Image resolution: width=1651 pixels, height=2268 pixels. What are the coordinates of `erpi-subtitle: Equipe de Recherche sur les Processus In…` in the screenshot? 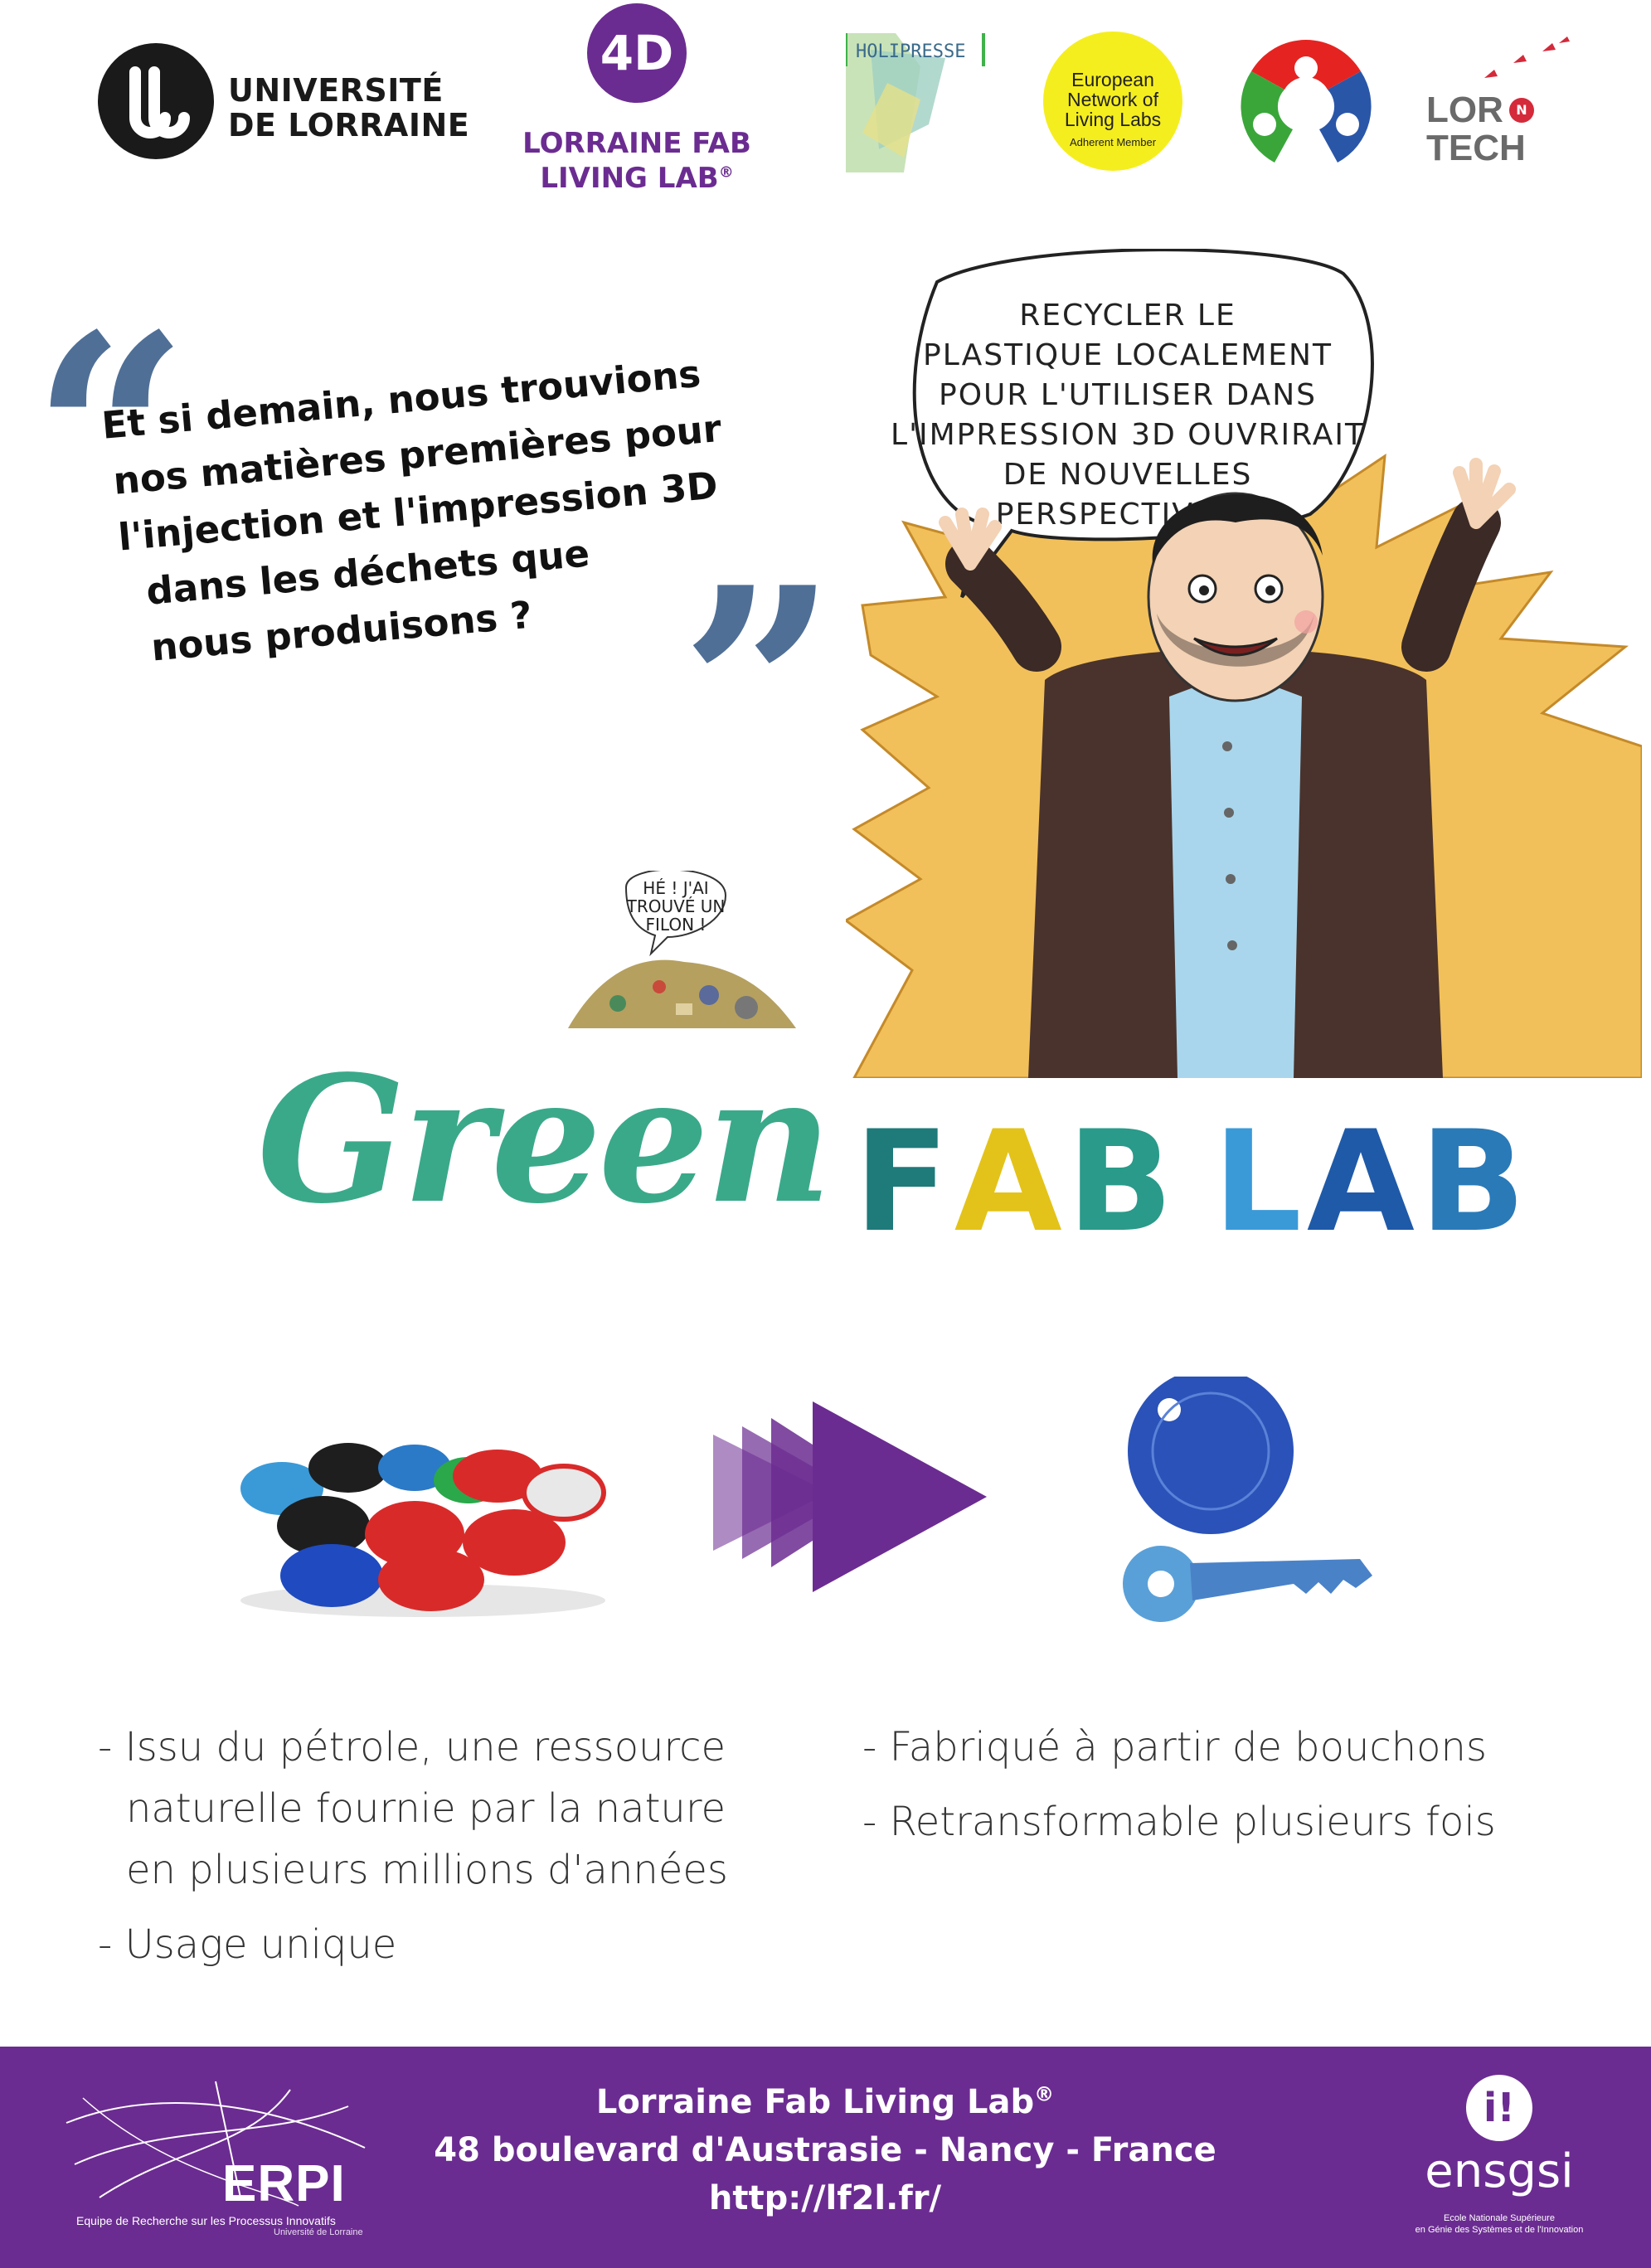 It's located at (206, 2220).